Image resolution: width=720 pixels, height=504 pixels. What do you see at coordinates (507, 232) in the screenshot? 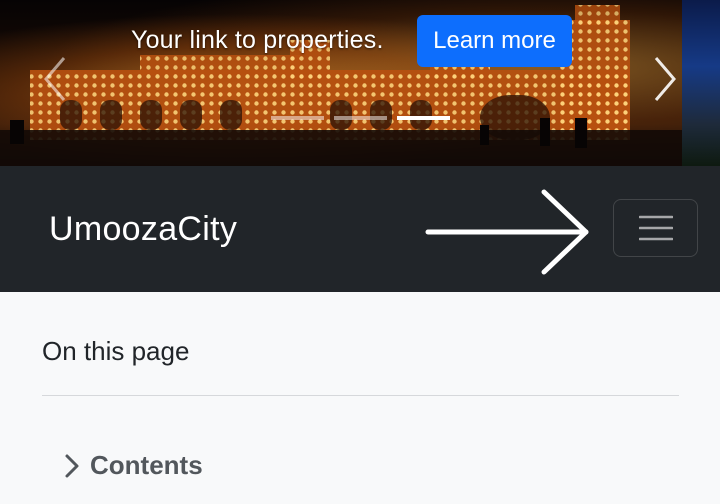
I see `arrow-right-icon` at bounding box center [507, 232].